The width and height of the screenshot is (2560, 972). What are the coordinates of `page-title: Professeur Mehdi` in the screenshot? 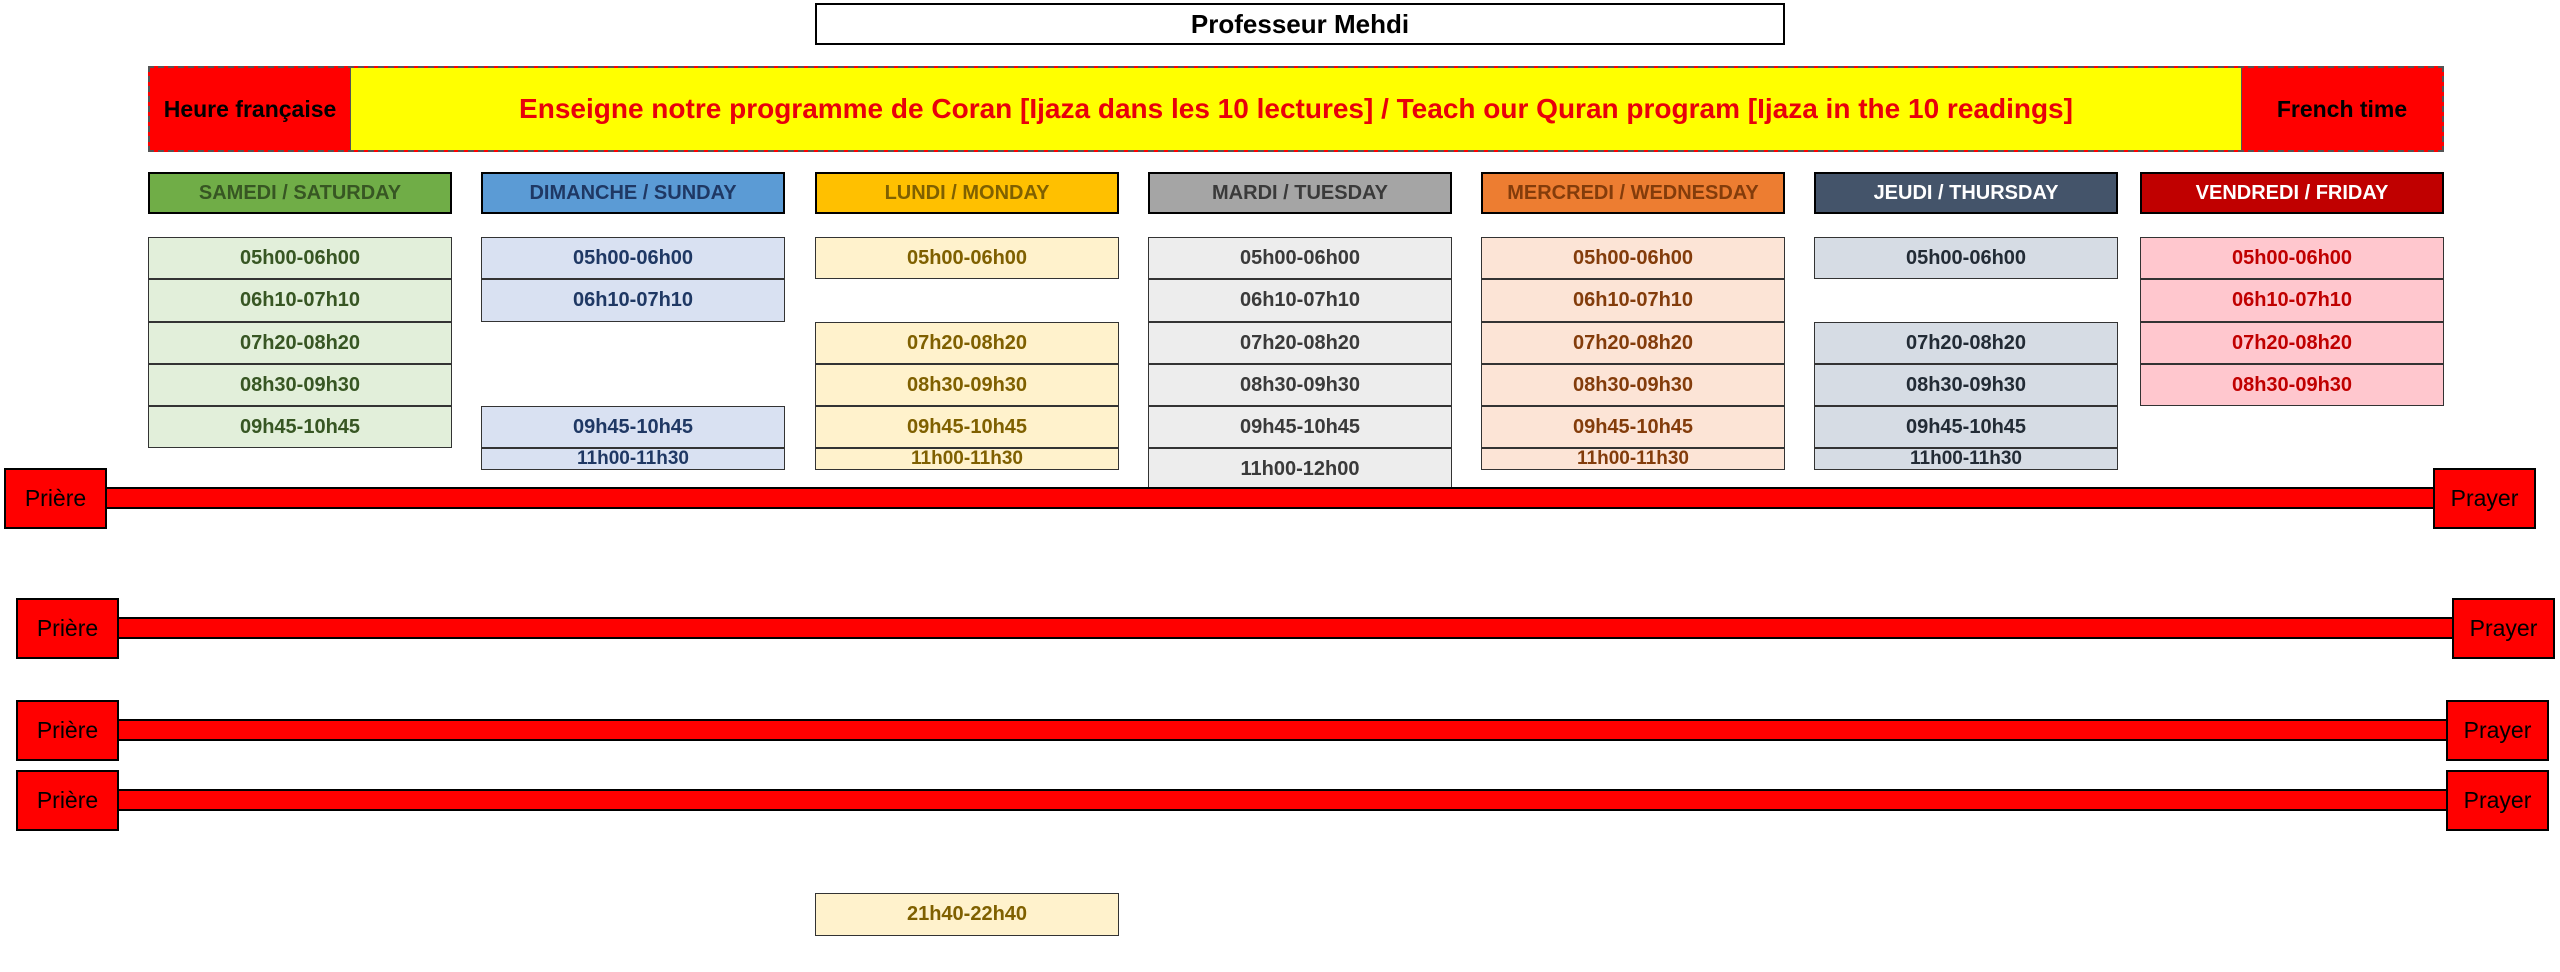 It's located at (1300, 24).